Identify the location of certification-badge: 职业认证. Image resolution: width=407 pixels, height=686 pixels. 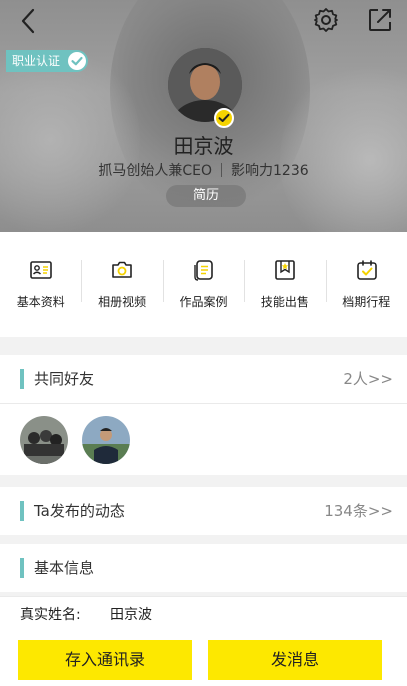
(47, 61).